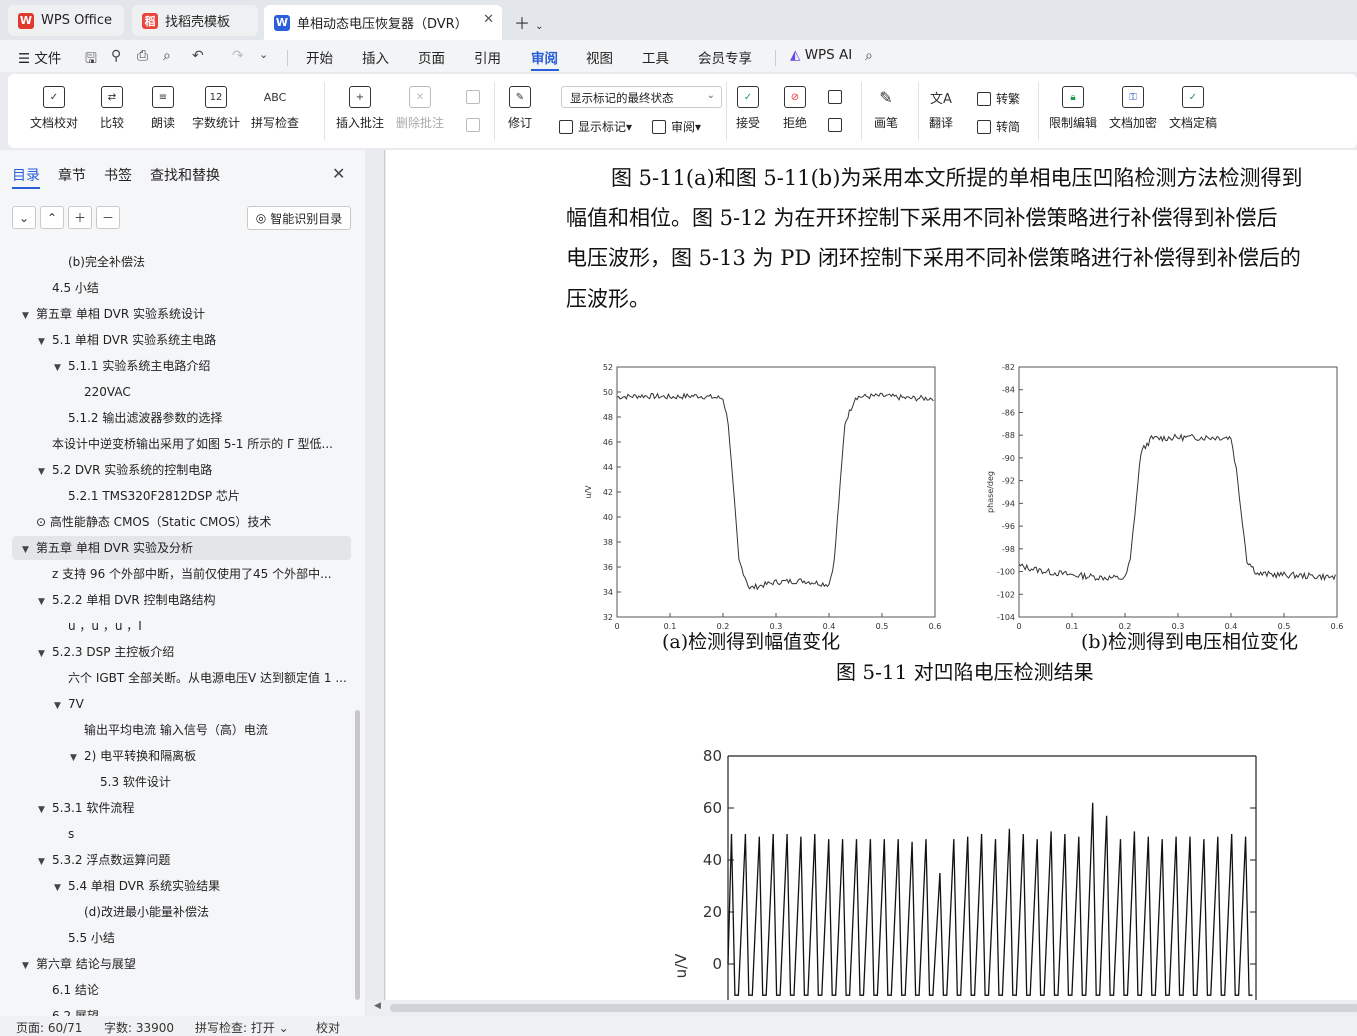 The height and width of the screenshot is (1036, 1357). I want to click on toc-item: (b)完全补偿法, so click(202, 262).